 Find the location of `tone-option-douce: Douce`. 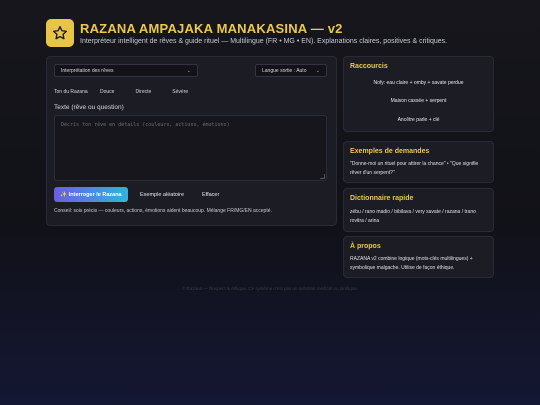

tone-option-douce: Douce is located at coordinates (107, 92).